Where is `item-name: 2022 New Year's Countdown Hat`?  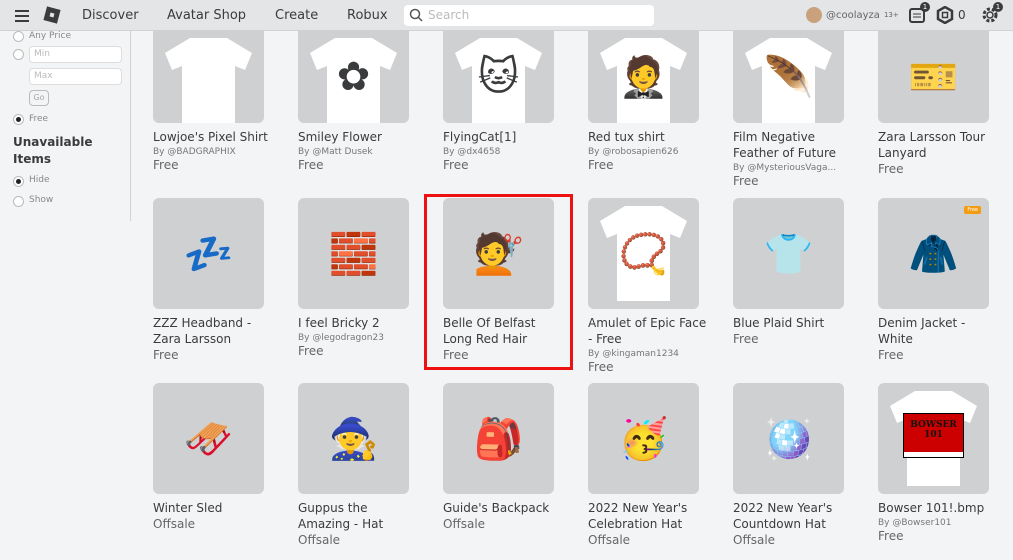
item-name: 2022 New Year's Countdown Hat is located at coordinates (793, 516).